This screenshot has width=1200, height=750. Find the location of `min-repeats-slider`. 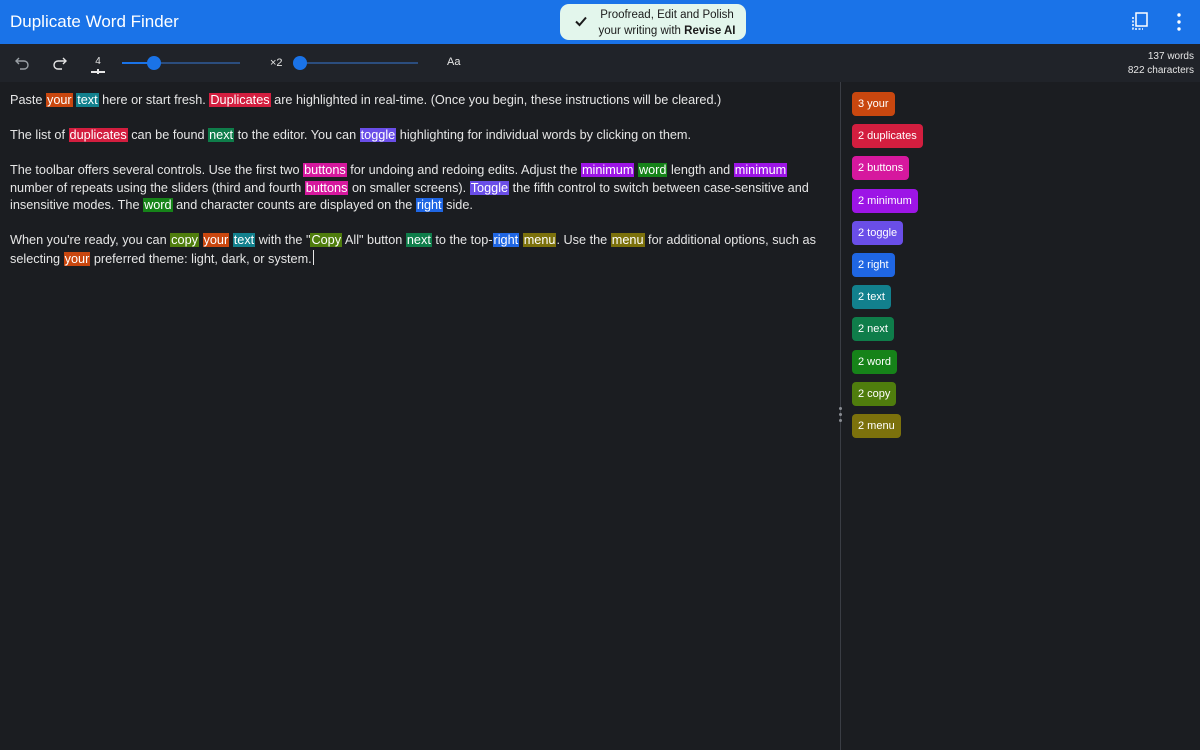

min-repeats-slider is located at coordinates (355, 63).